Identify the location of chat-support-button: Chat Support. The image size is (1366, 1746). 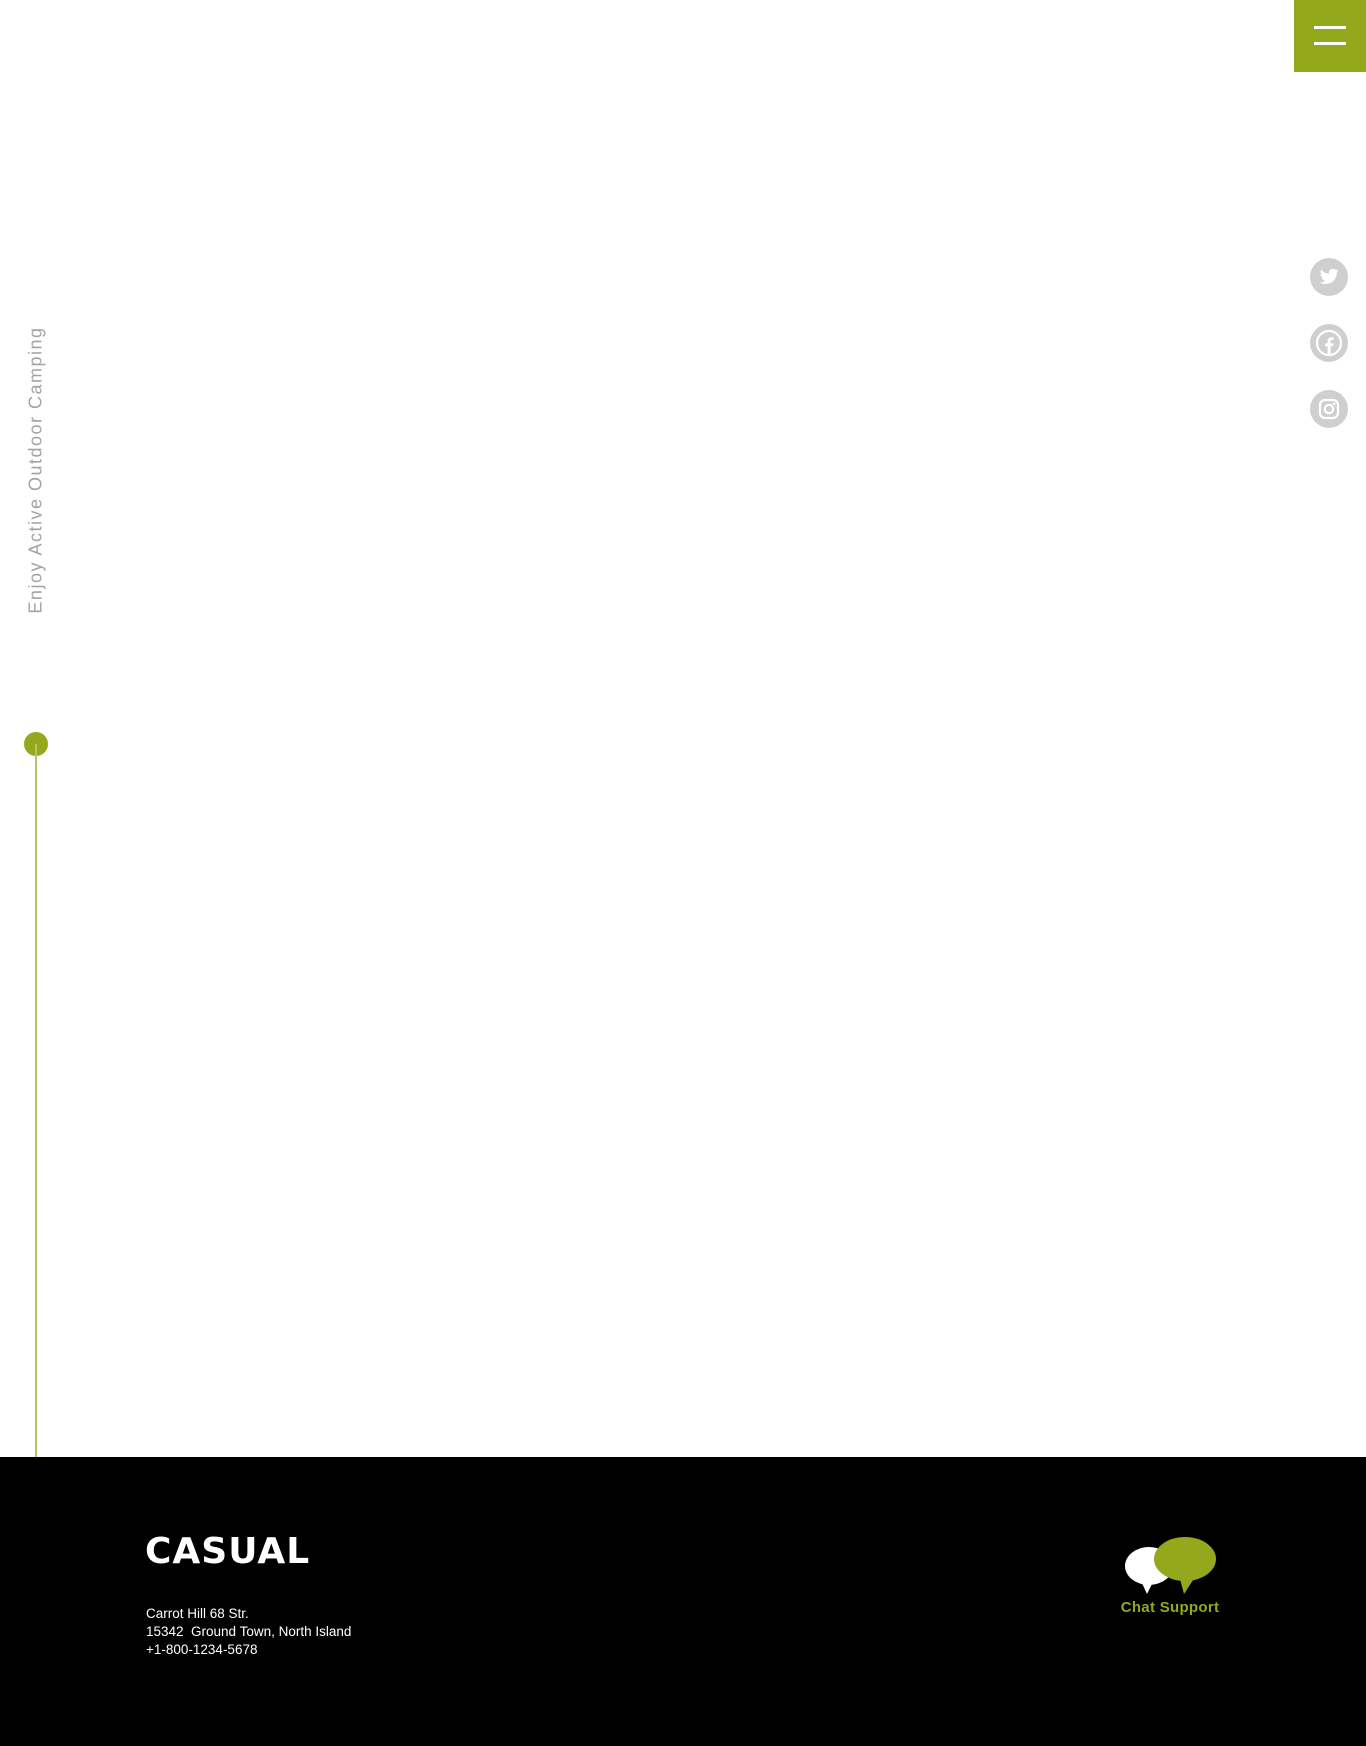
(1170, 1582).